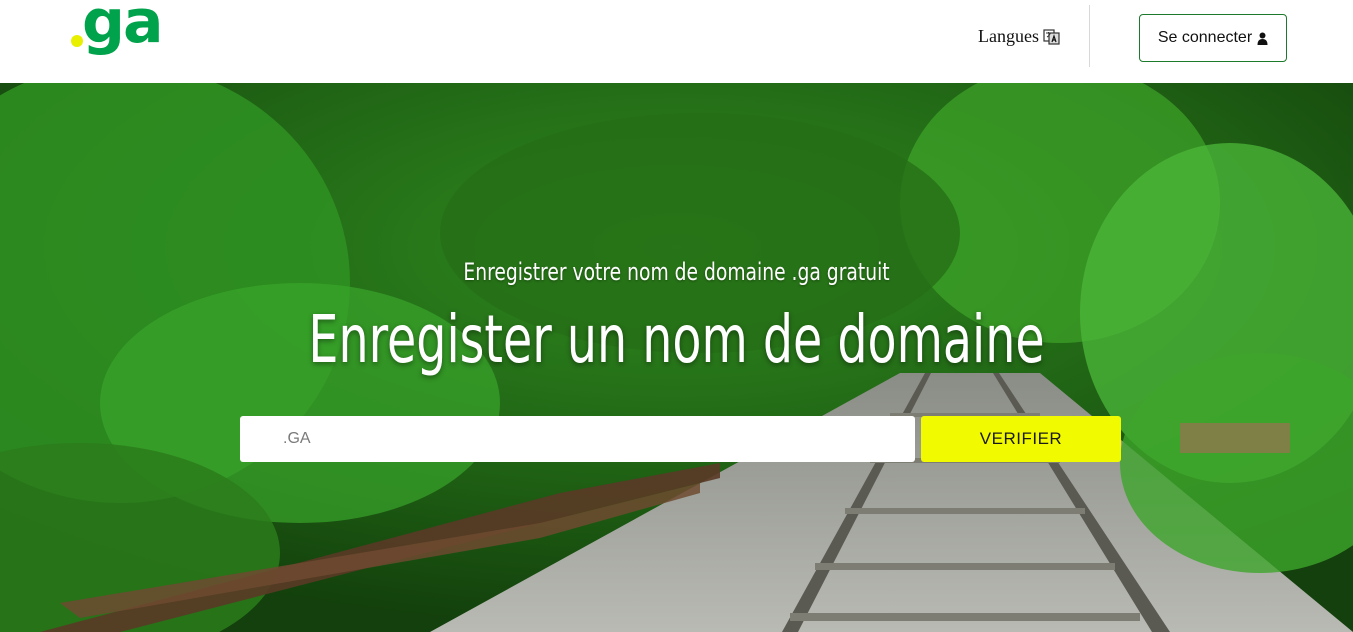  I want to click on login-button: Se connecter, so click(1213, 38).